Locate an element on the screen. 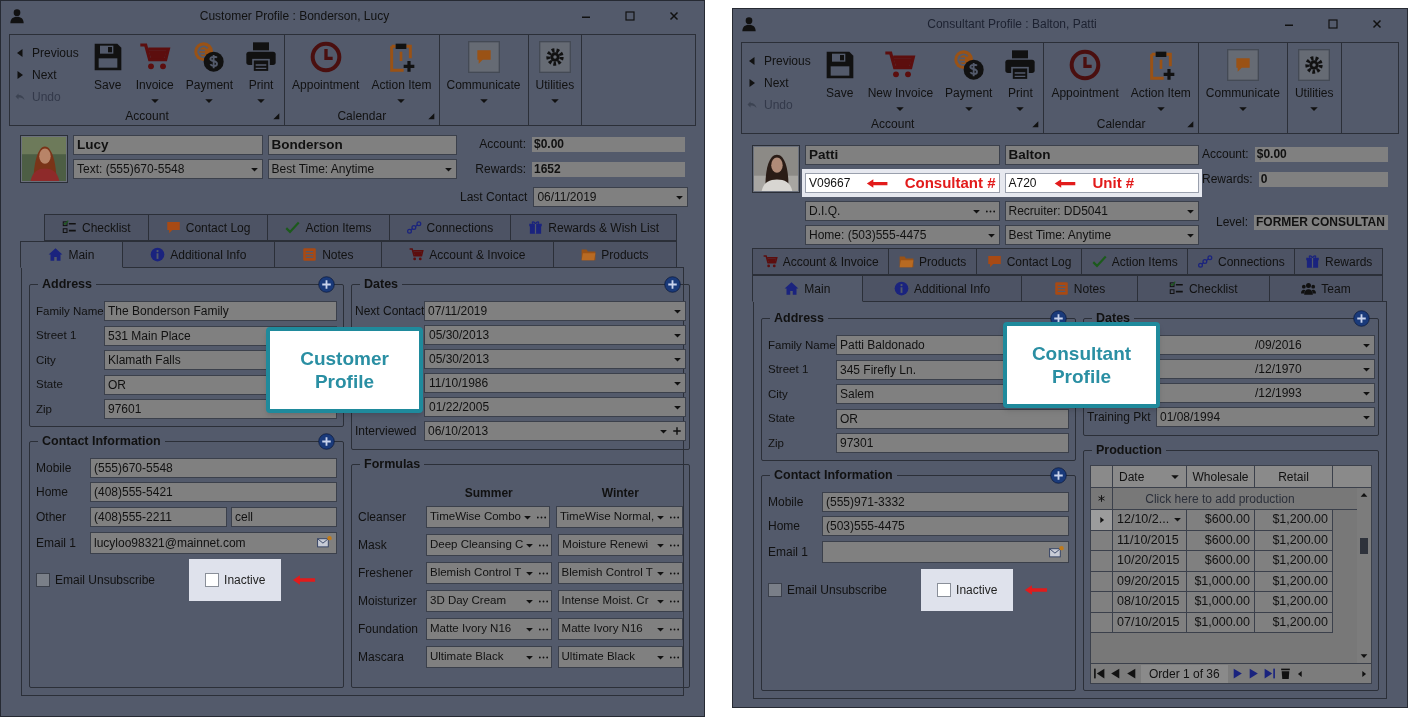  new-row-prompt: Click here to add production is located at coordinates (1235, 498).